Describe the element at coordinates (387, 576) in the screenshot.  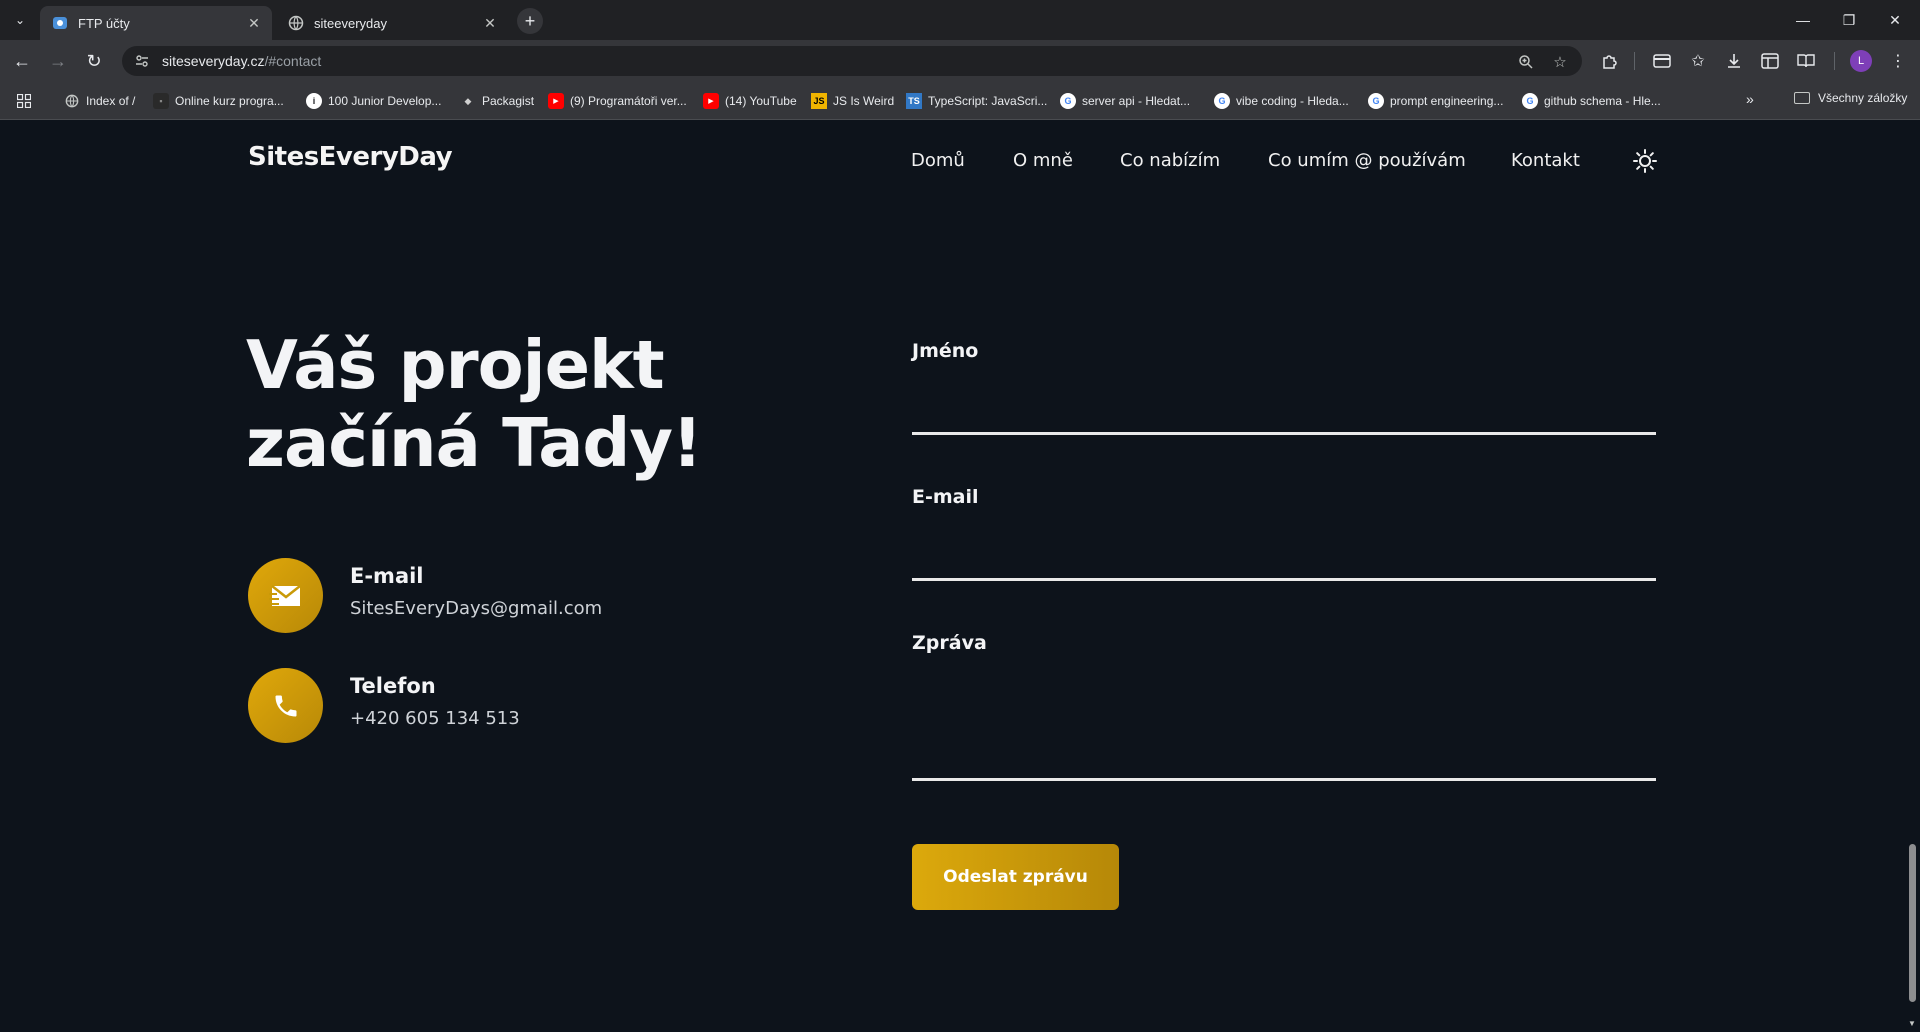
I see `contact-email-label: E-mail` at that location.